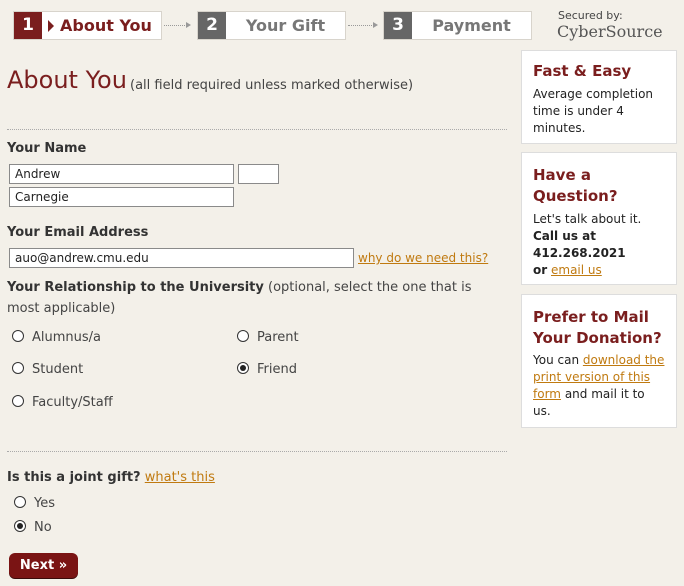 The height and width of the screenshot is (586, 684). I want to click on radio-label: Parent, so click(278, 337).